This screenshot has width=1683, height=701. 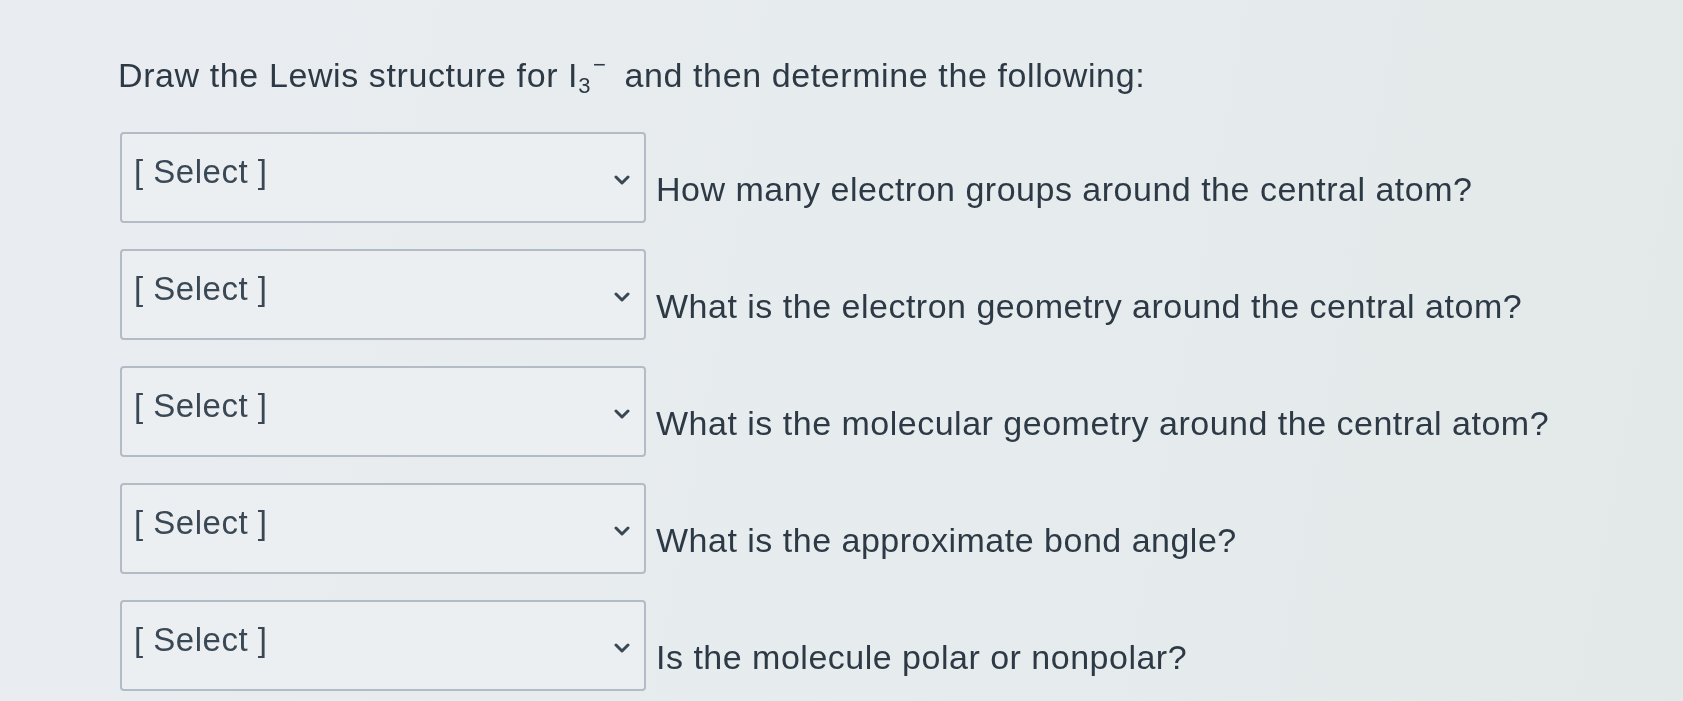 What do you see at coordinates (922, 657) in the screenshot?
I see `question-text: Is the molecule polar or nonpolar?` at bounding box center [922, 657].